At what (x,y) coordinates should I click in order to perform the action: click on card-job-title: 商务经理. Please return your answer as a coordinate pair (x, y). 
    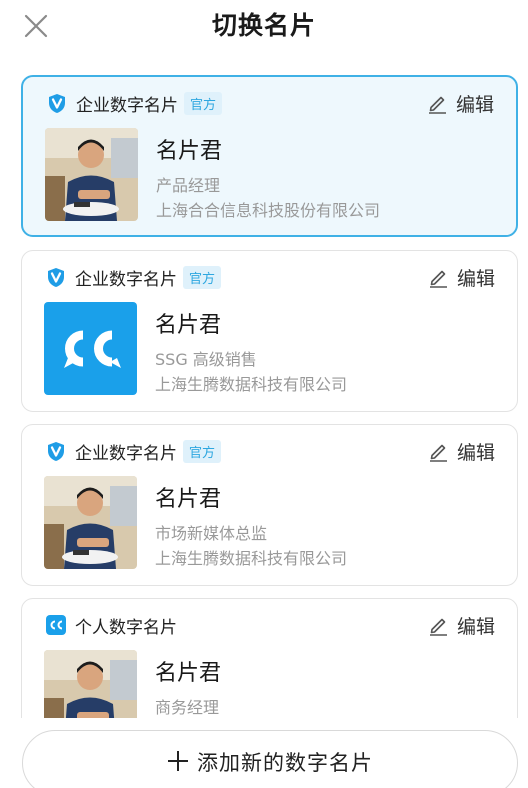
    Looking at the image, I should click on (187, 707).